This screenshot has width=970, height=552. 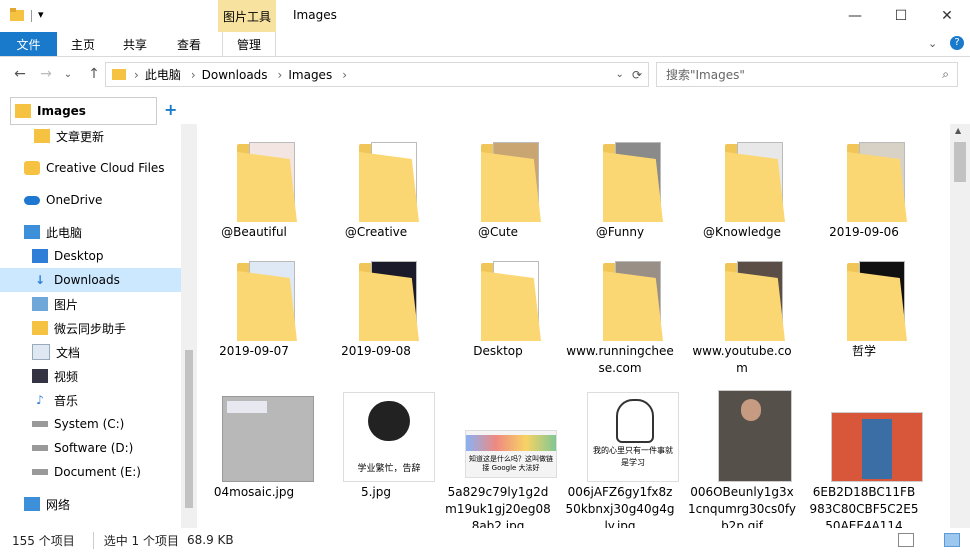 I want to click on sidebar-item-drive-e: Document (E:), so click(x=90, y=472).